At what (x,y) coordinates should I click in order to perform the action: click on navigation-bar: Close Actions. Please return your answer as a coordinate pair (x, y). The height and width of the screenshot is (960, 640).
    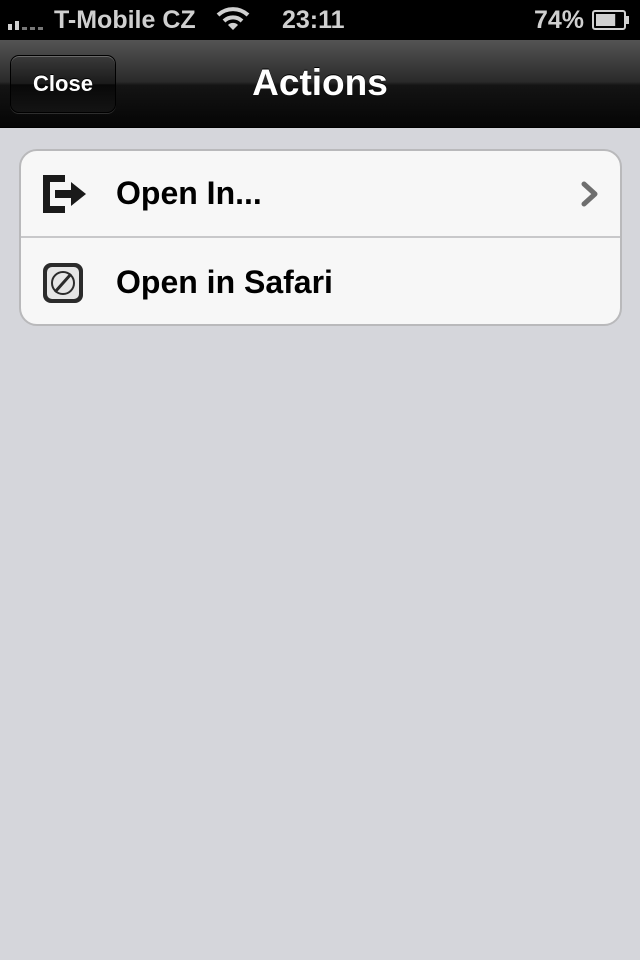
    Looking at the image, I should click on (320, 84).